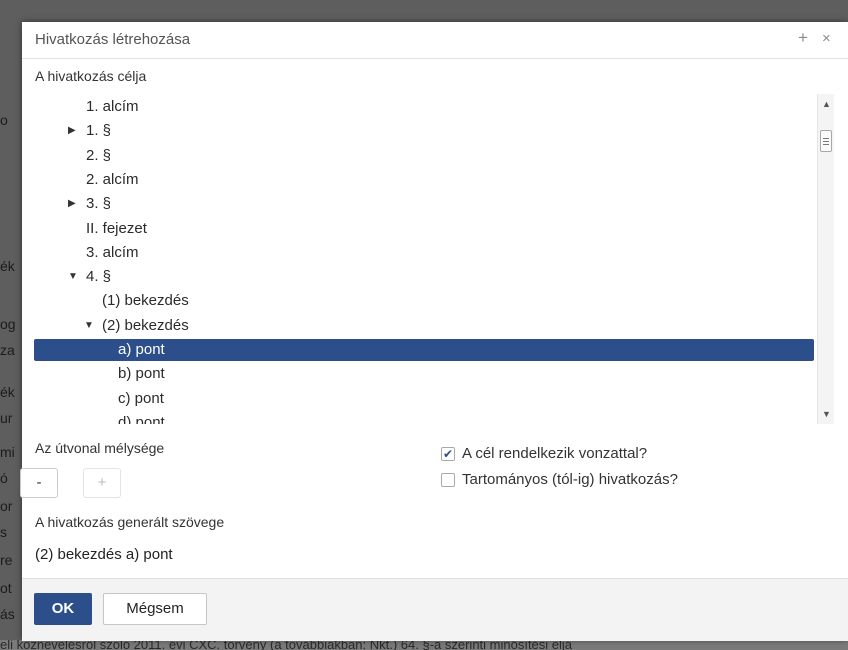  I want to click on tree-item-label: 1. alcím, so click(112, 106).